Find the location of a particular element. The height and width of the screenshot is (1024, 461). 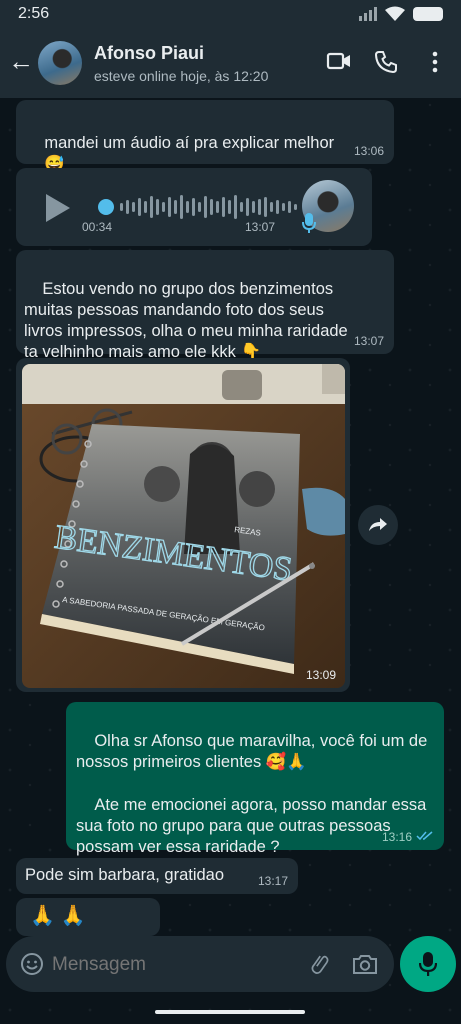

audio-message: 00:34 13:07 is located at coordinates (194, 207).